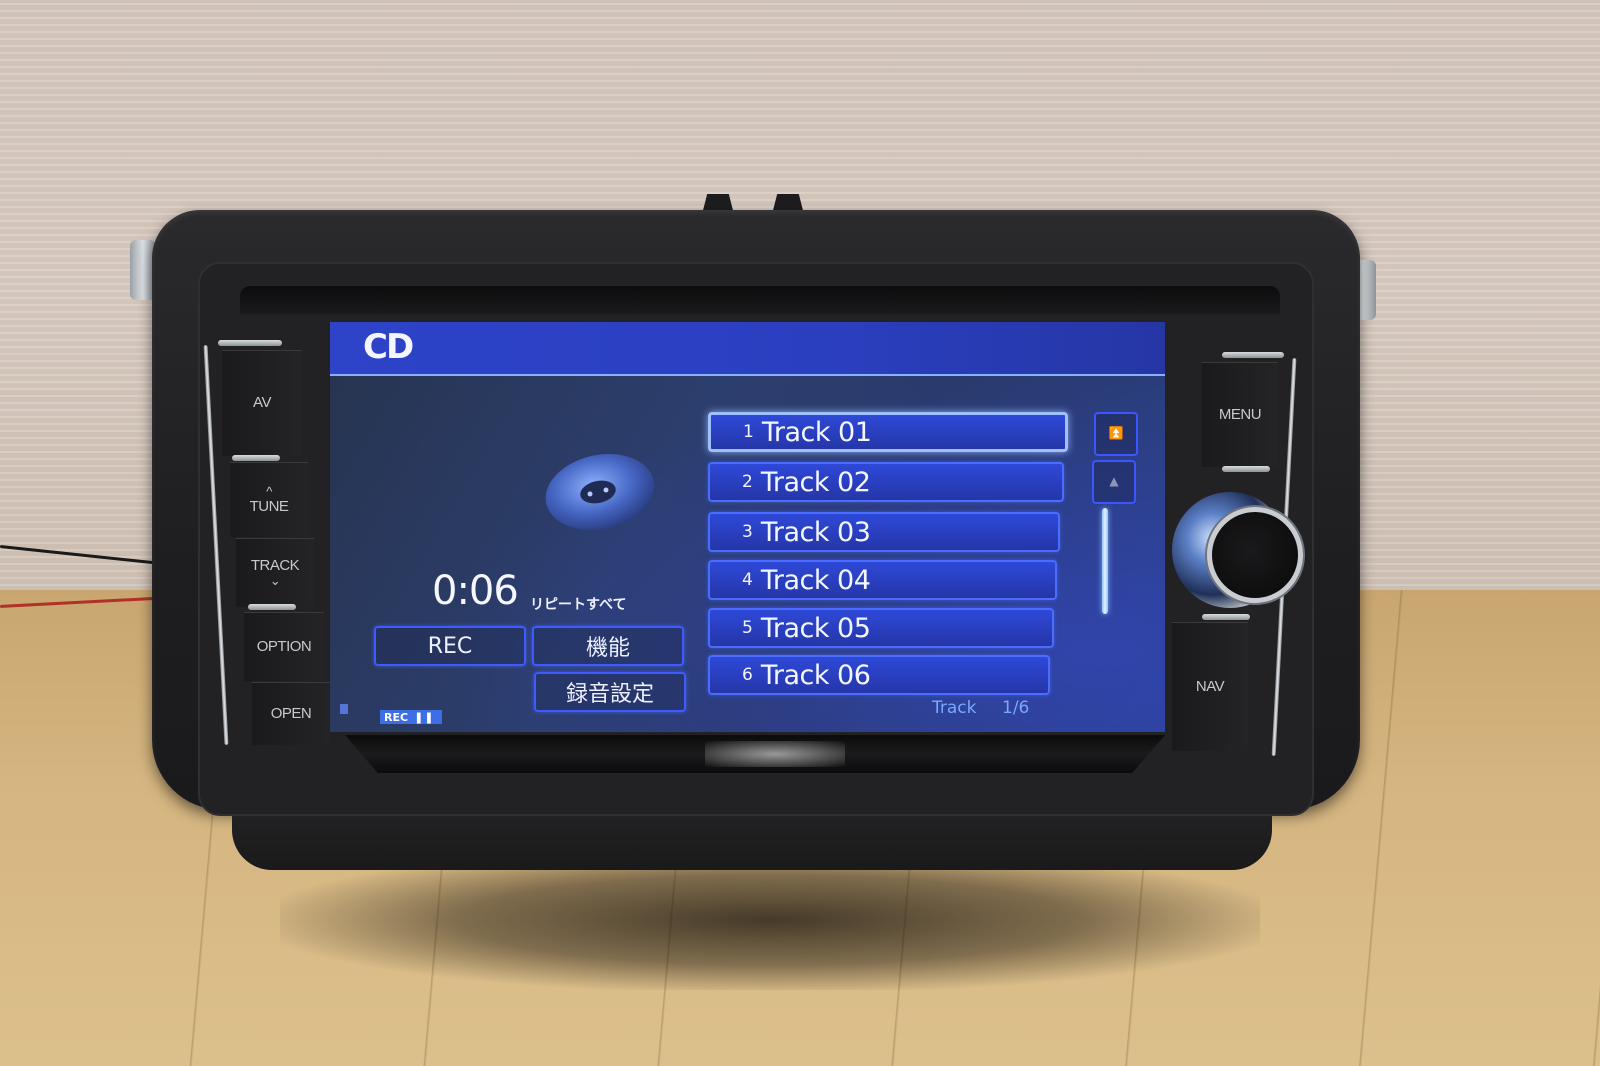 The height and width of the screenshot is (1066, 1600). Describe the element at coordinates (747, 580) in the screenshot. I see `track-number: 4` at that location.